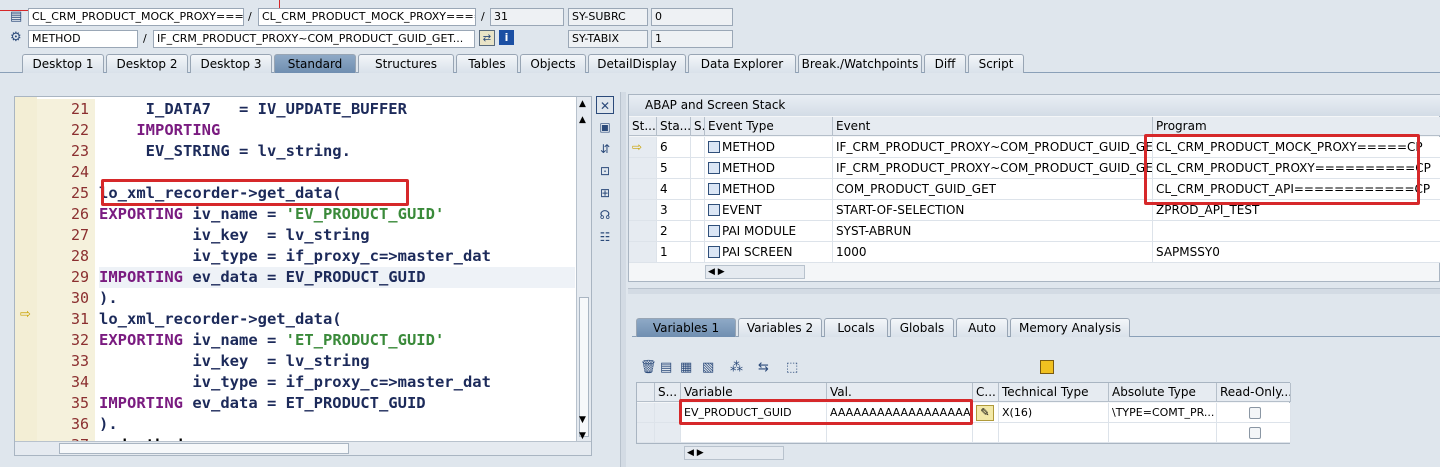 This screenshot has height=467, width=1440. Describe the element at coordinates (83, 39) in the screenshot. I see `event-type-field: METHOD` at that location.